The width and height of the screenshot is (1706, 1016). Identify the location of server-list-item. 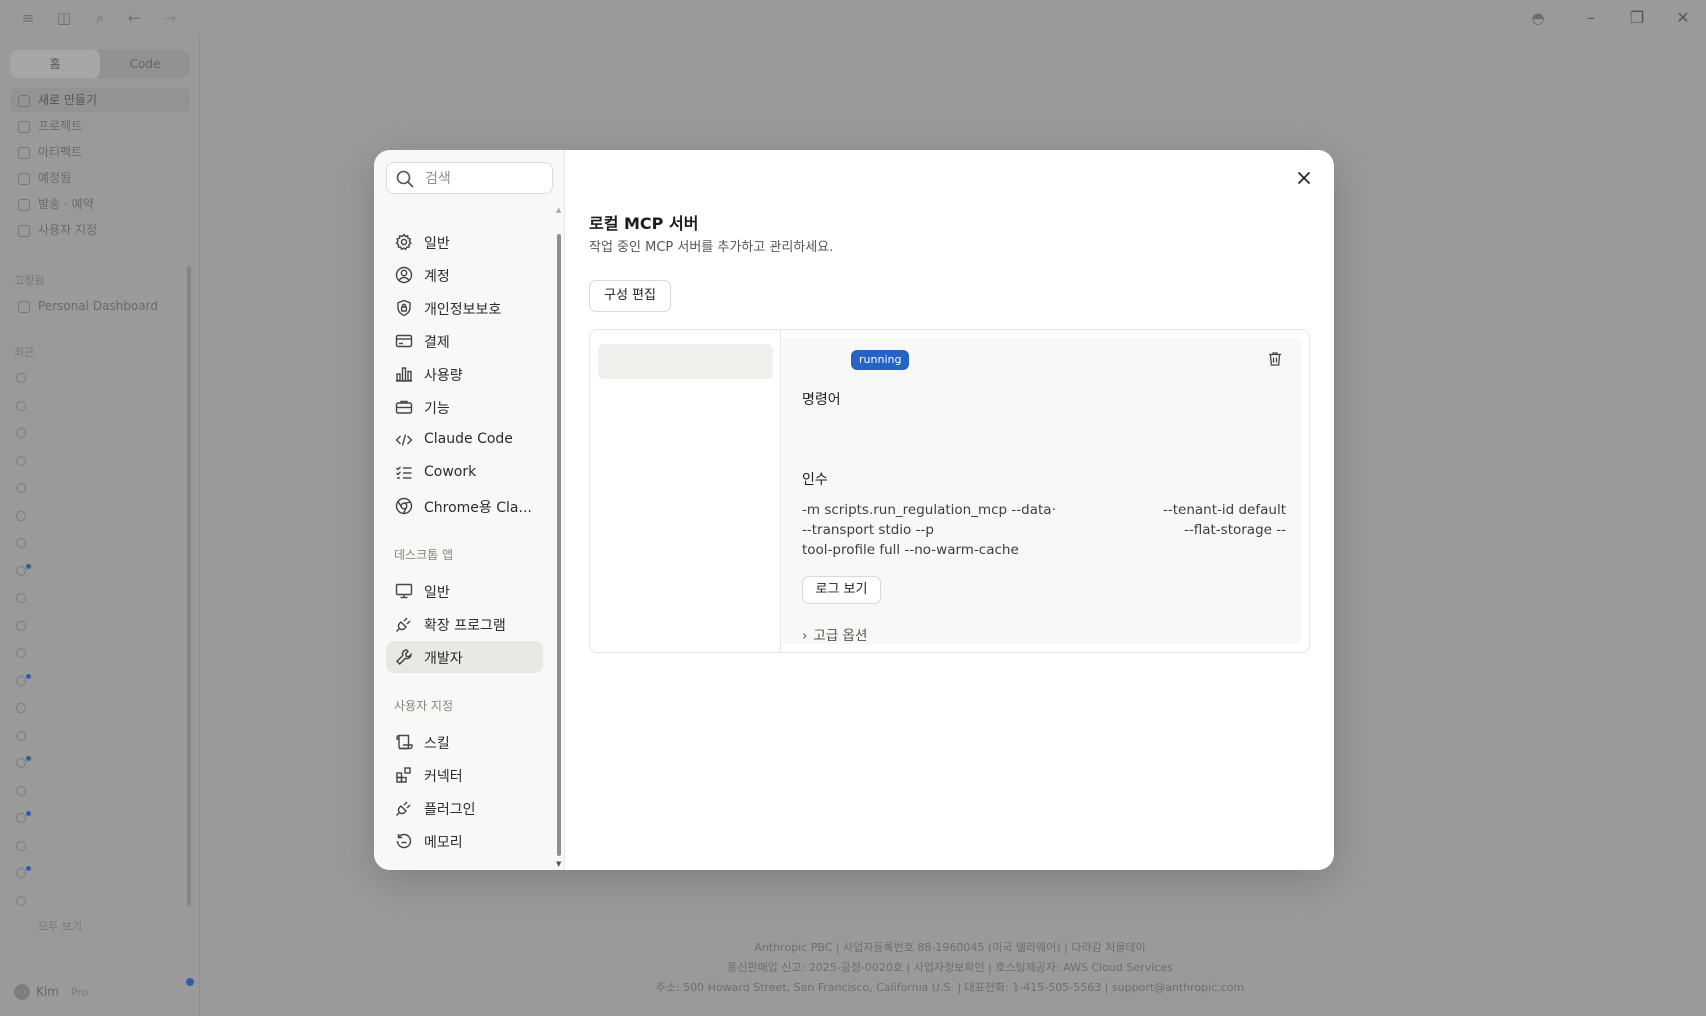
(685, 361).